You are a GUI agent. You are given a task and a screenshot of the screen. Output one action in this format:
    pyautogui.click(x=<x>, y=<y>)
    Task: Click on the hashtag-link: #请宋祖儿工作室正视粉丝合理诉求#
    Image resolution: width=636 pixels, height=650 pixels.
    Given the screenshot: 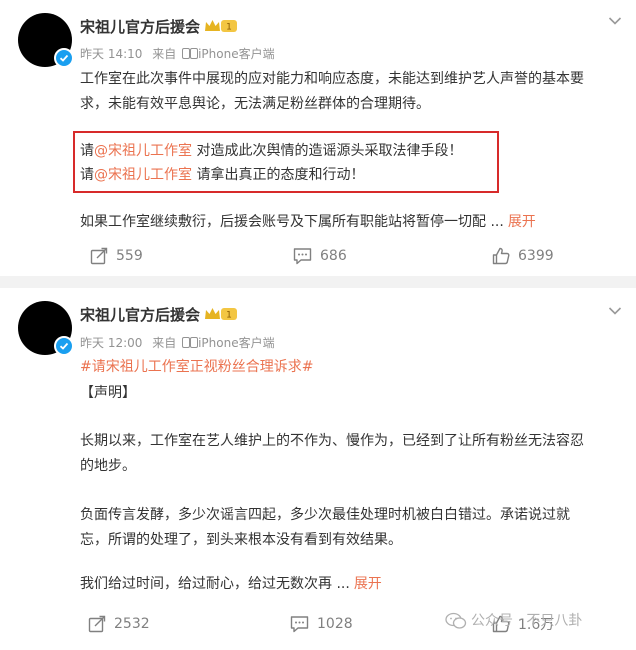 What is the action you would take?
    pyautogui.click(x=196, y=367)
    